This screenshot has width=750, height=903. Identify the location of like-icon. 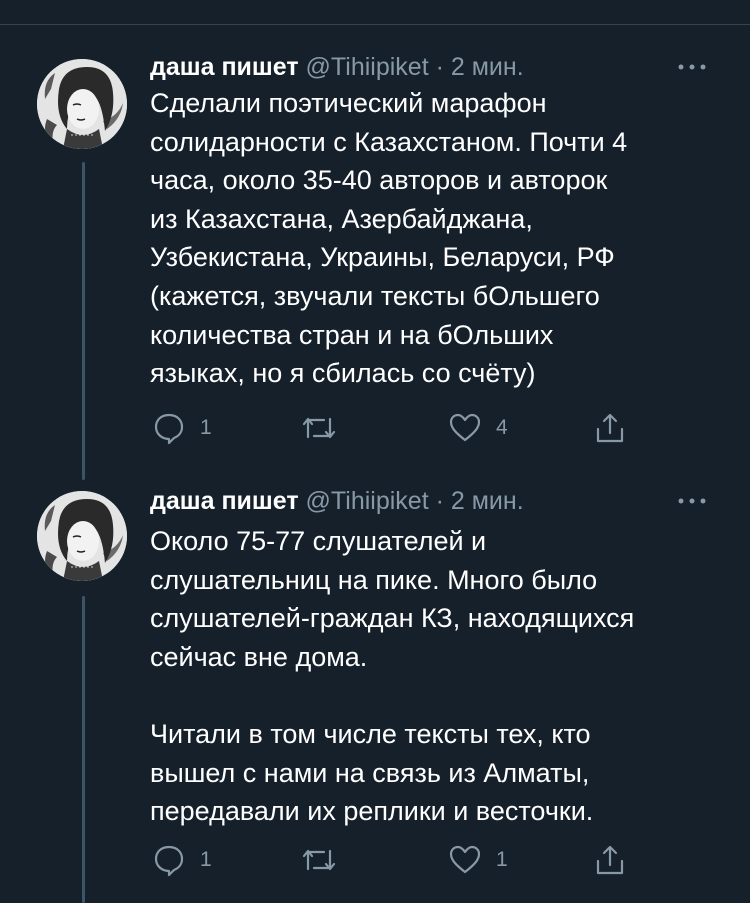
(465, 859).